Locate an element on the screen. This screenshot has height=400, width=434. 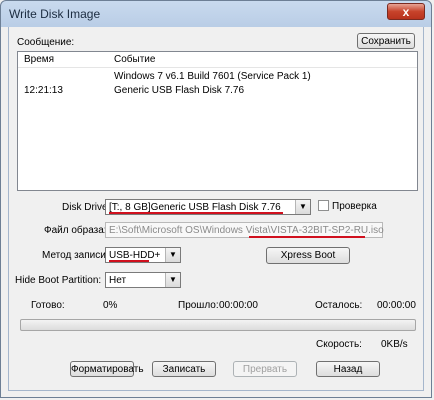
image-file-highlight is located at coordinates (307, 237).